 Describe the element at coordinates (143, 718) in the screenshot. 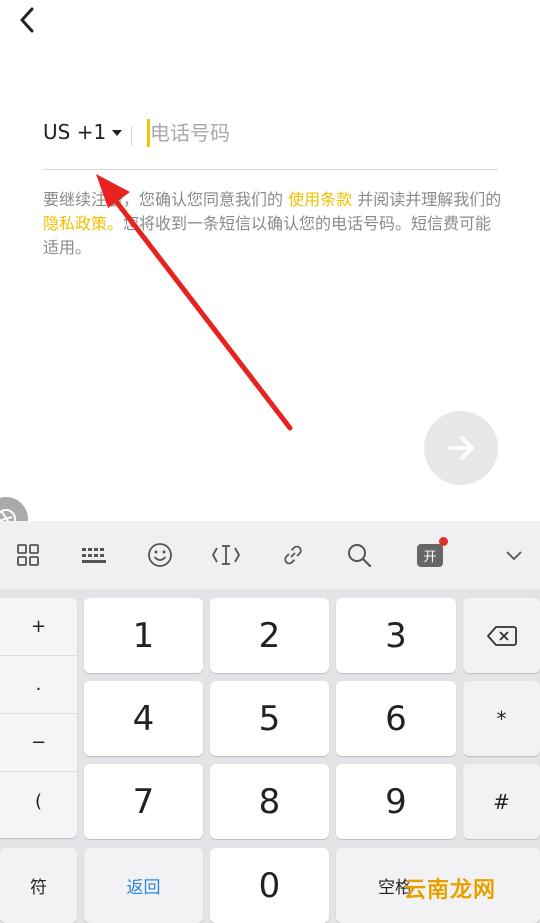

I see `key-4: 4` at that location.